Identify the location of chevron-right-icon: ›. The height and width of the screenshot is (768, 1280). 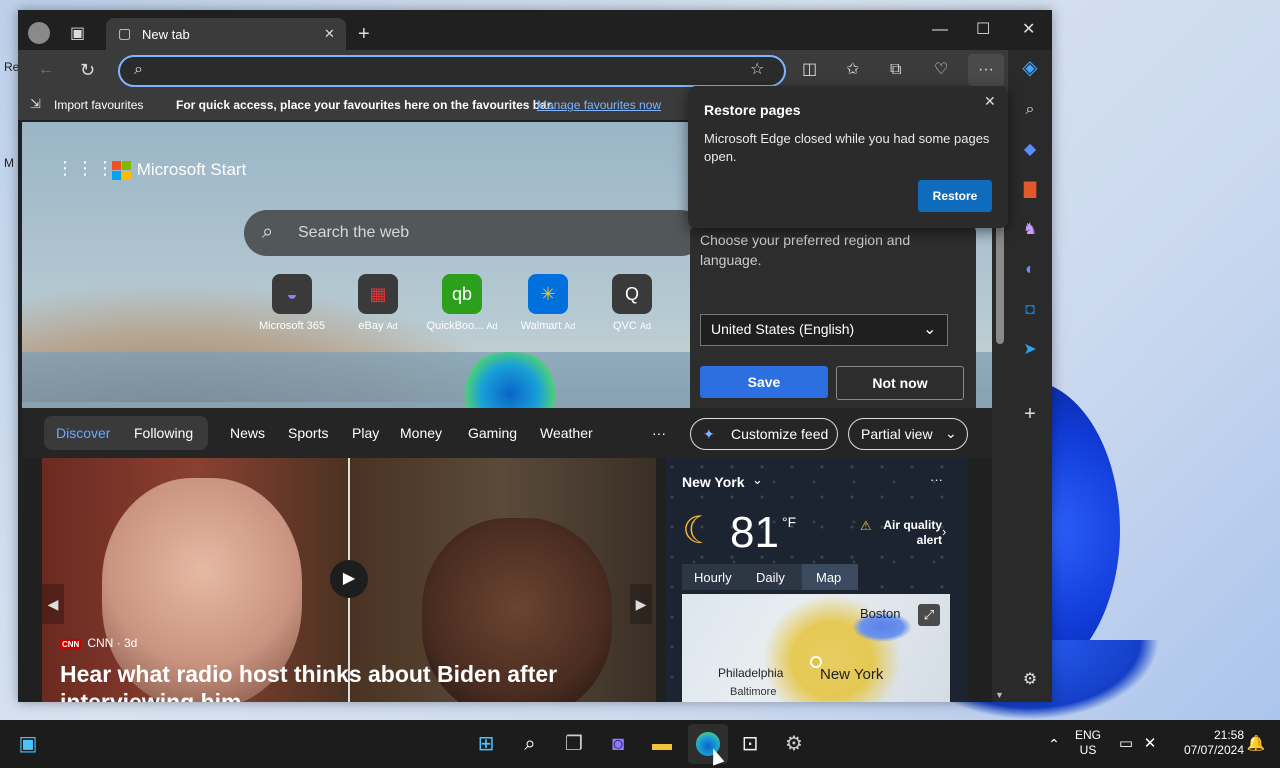
(944, 531).